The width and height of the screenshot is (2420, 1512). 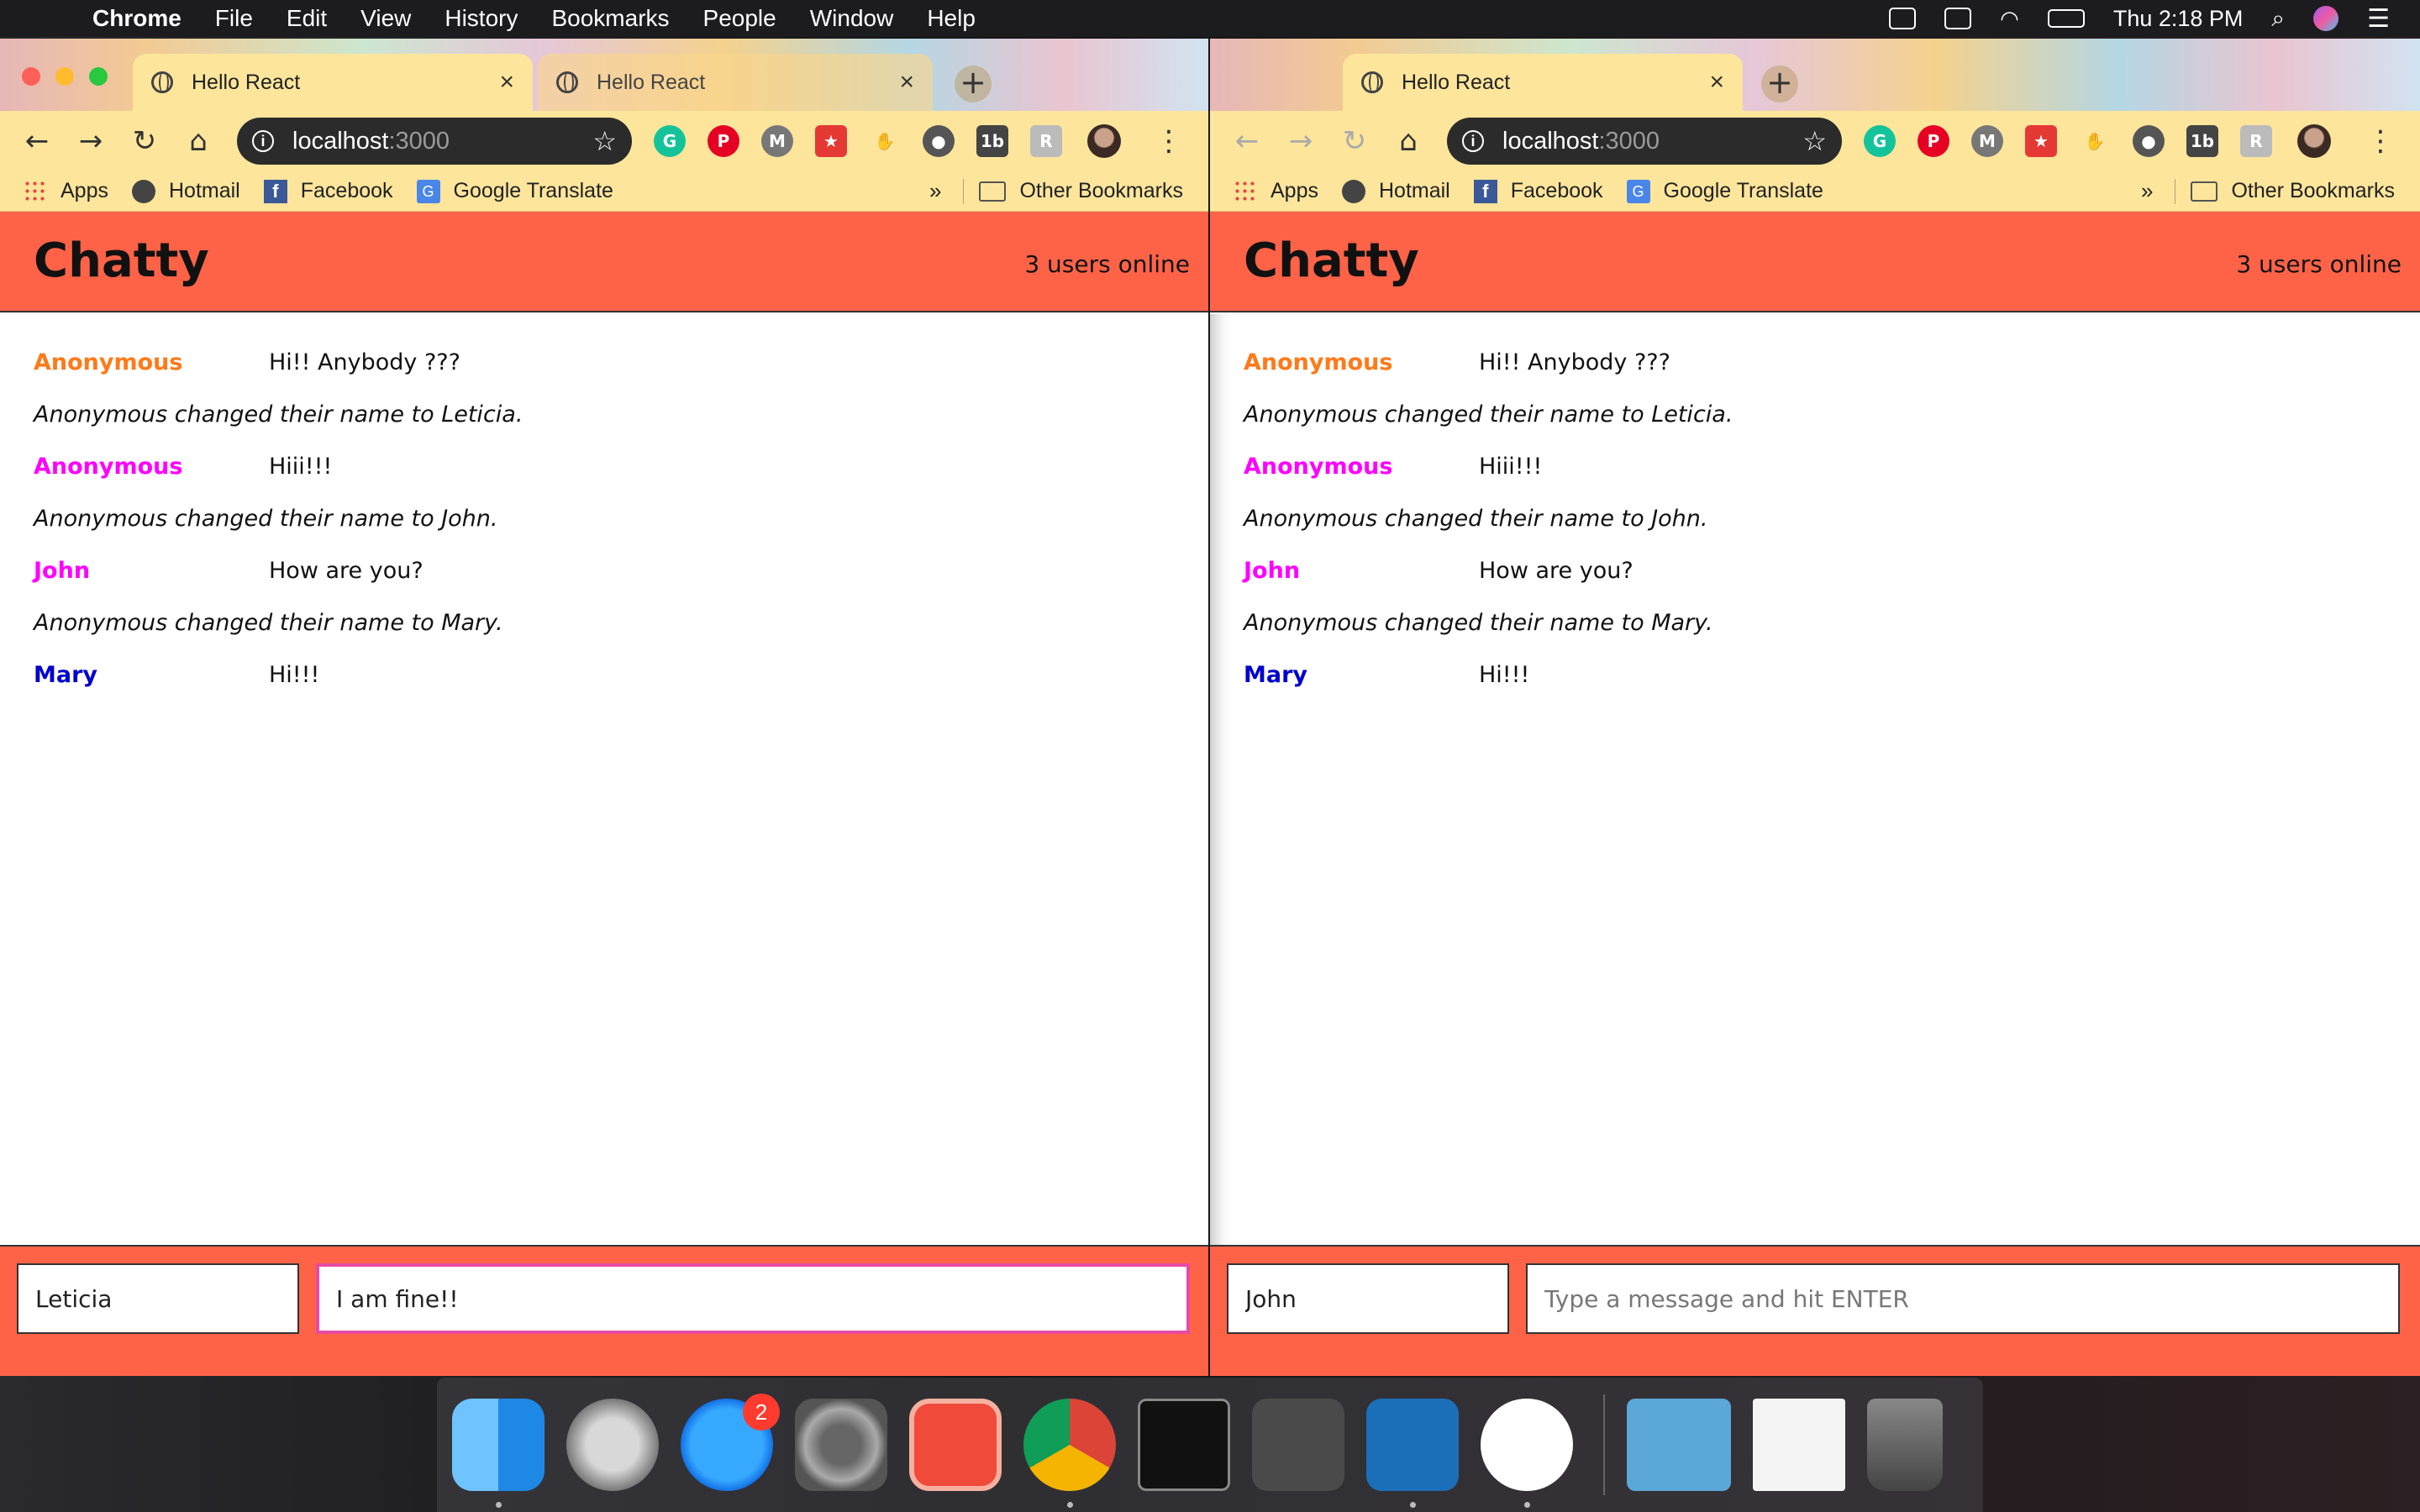 I want to click on screenshot-icon, so click(x=1799, y=1445).